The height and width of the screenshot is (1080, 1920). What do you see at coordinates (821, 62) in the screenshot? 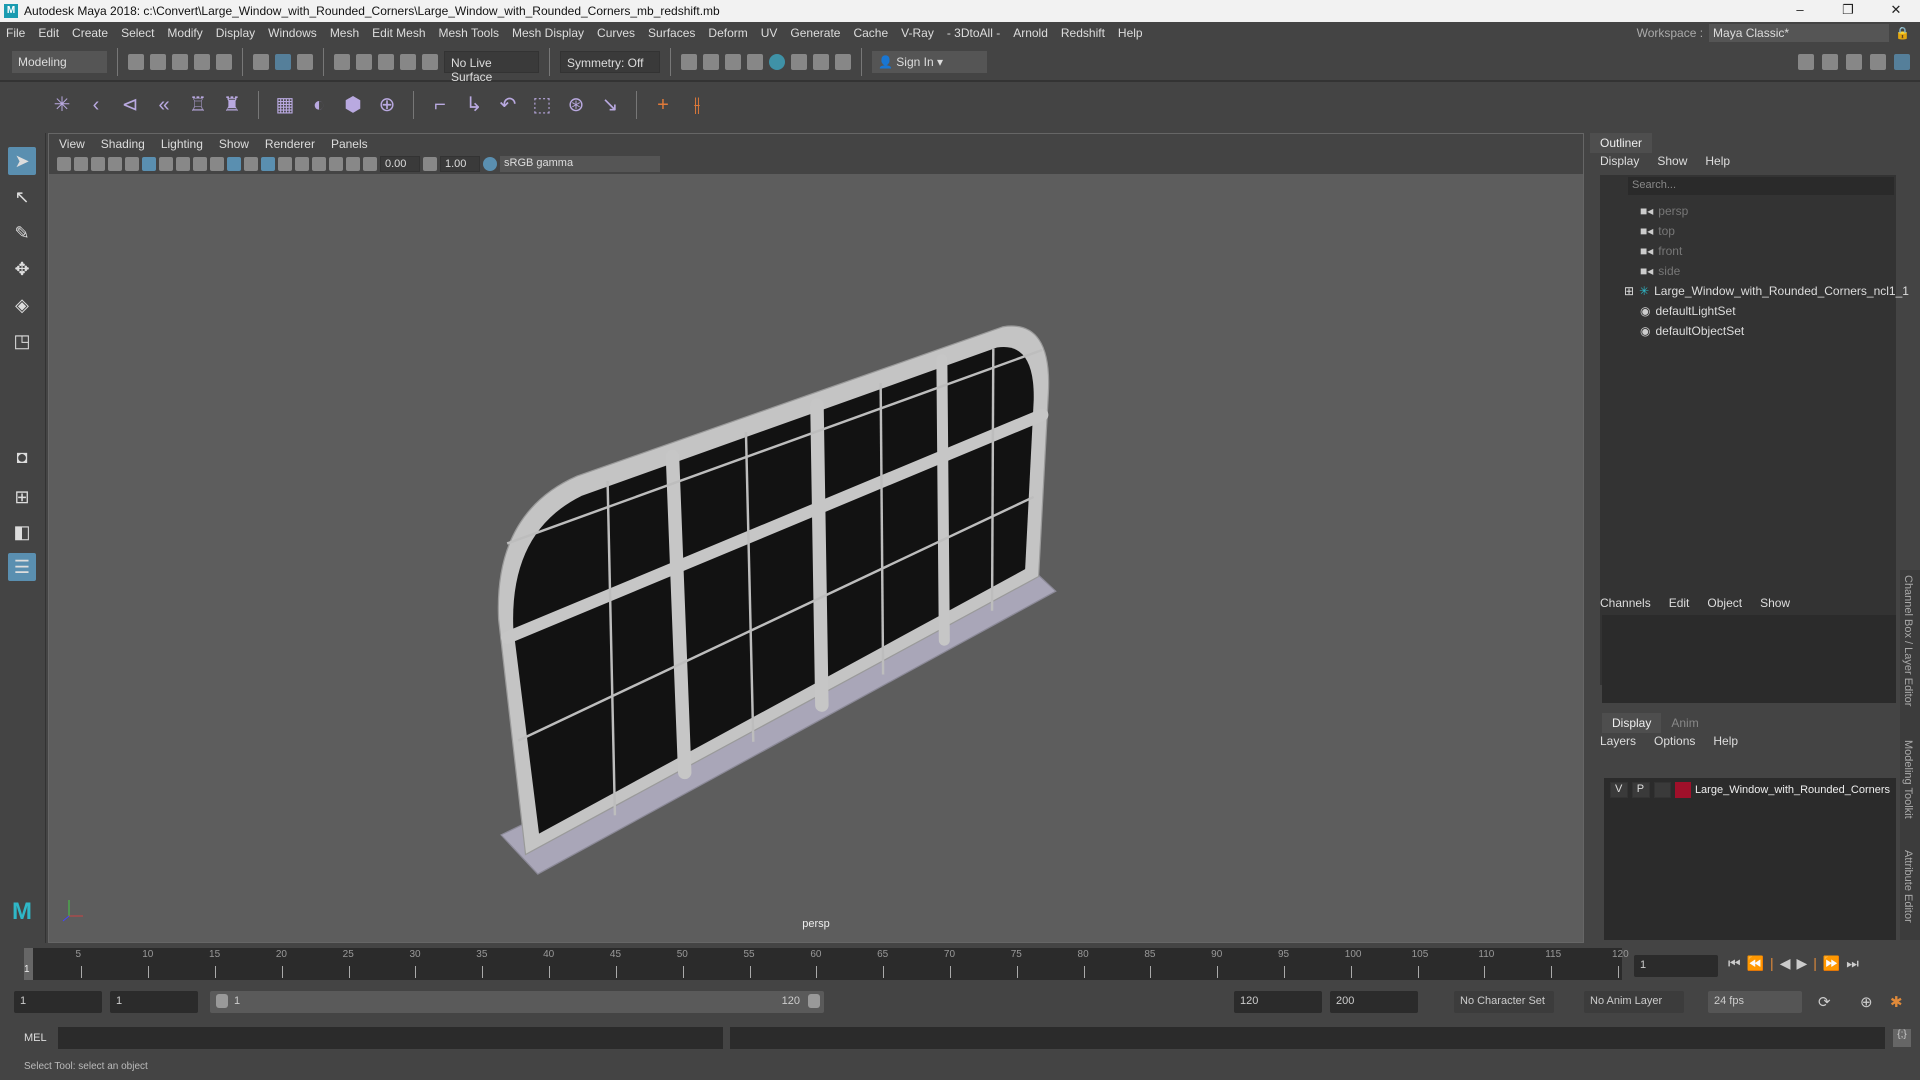
I see `light-editor-icon` at bounding box center [821, 62].